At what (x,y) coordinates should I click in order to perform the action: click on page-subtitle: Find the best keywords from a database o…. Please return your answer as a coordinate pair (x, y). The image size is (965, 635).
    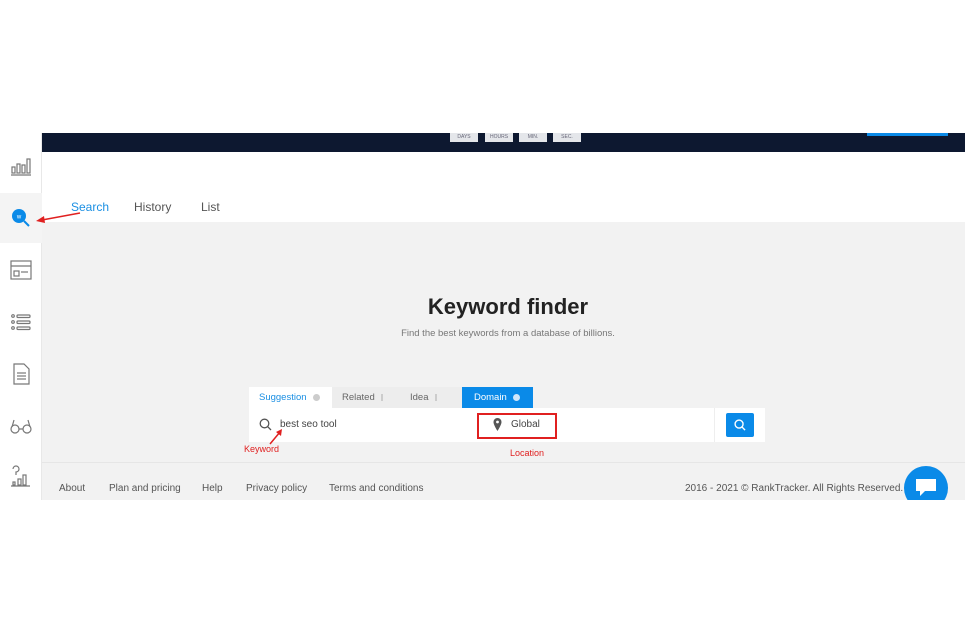
    Looking at the image, I should click on (508, 333).